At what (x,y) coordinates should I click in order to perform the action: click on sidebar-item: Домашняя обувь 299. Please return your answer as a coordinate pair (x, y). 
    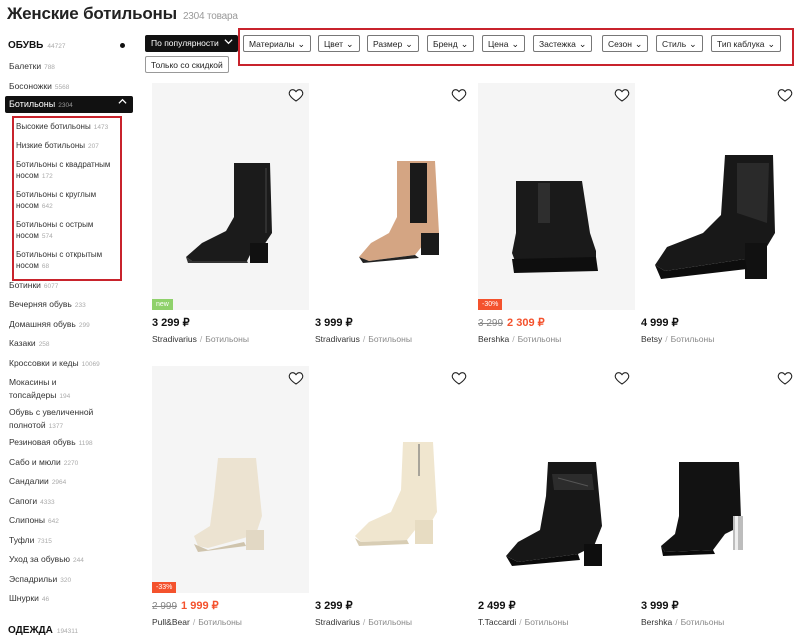
    Looking at the image, I should click on (69, 325).